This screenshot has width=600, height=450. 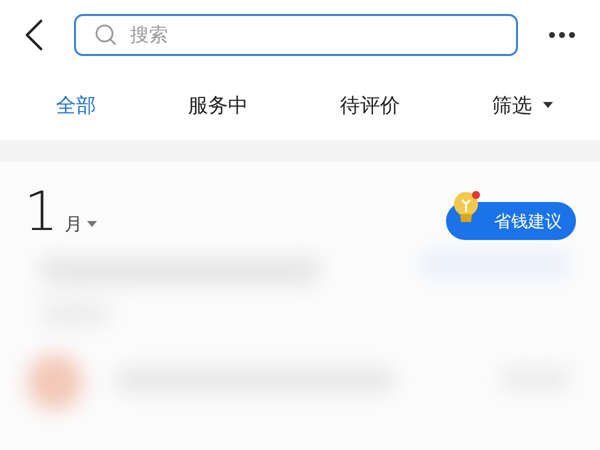 I want to click on search-field: 搜索, so click(x=296, y=35).